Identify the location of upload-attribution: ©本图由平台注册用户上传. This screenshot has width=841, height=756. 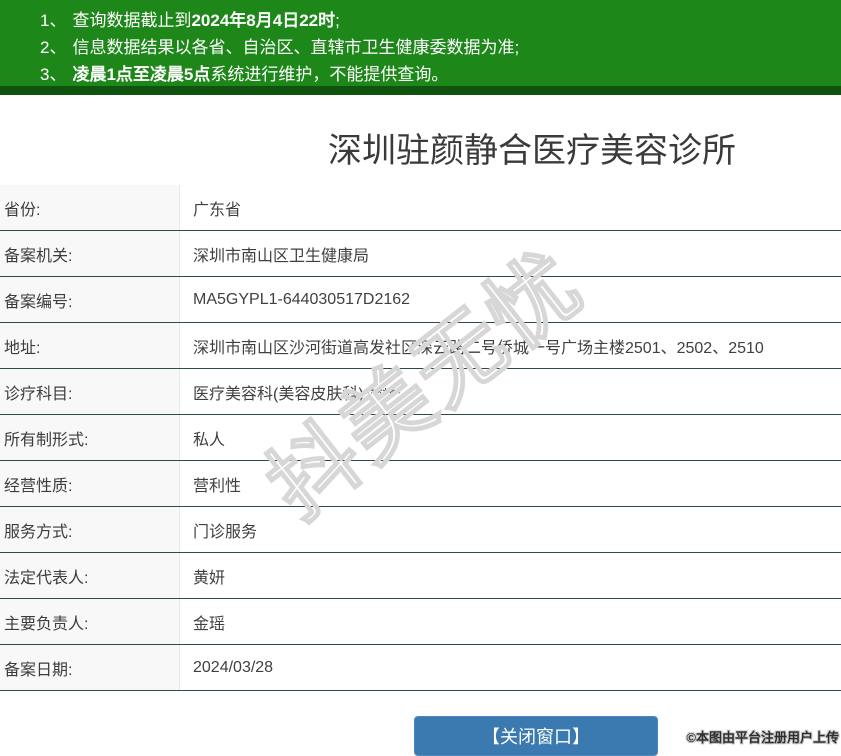
(762, 737).